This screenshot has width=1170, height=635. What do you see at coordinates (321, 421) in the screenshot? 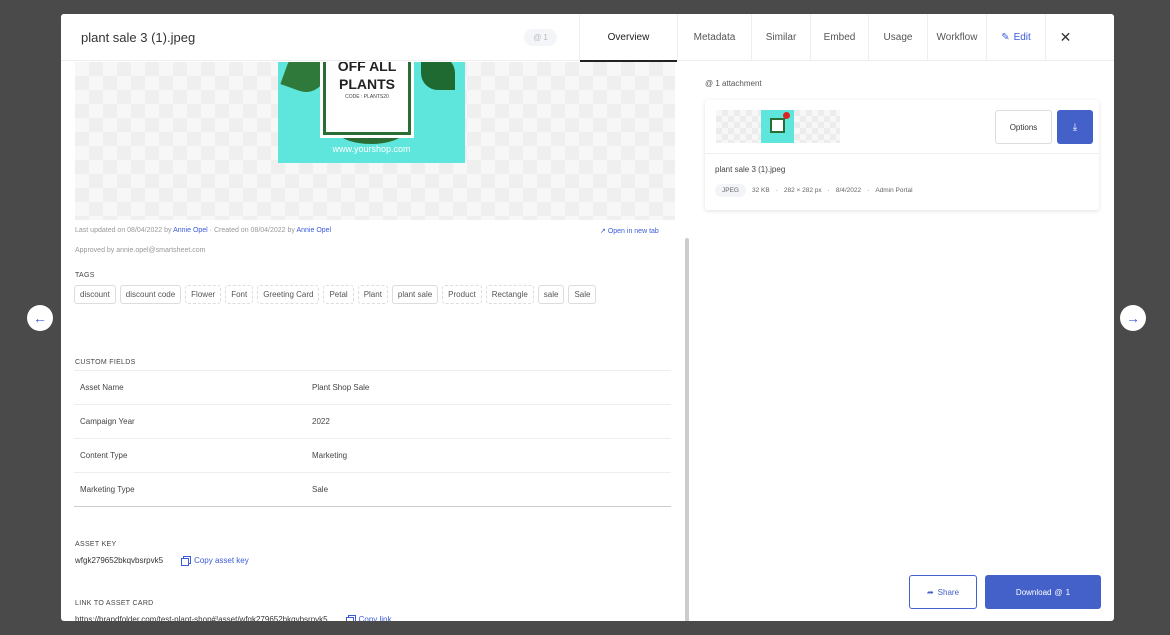
I see `field-value: 2022` at bounding box center [321, 421].